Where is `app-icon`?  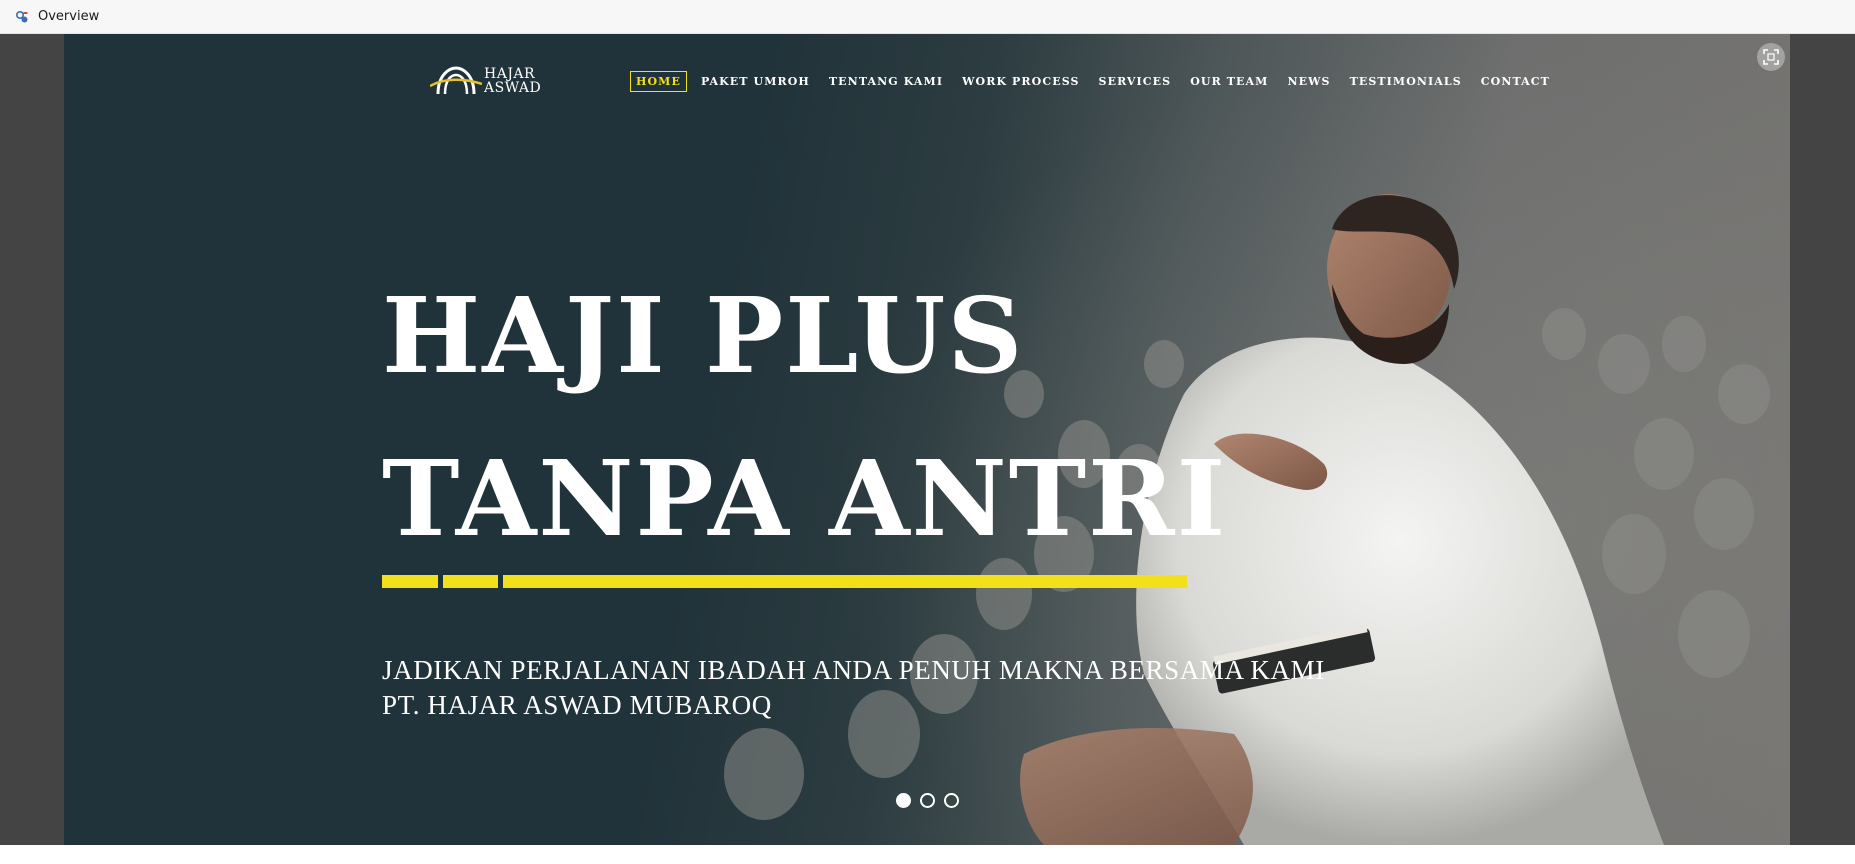 app-icon is located at coordinates (22, 17).